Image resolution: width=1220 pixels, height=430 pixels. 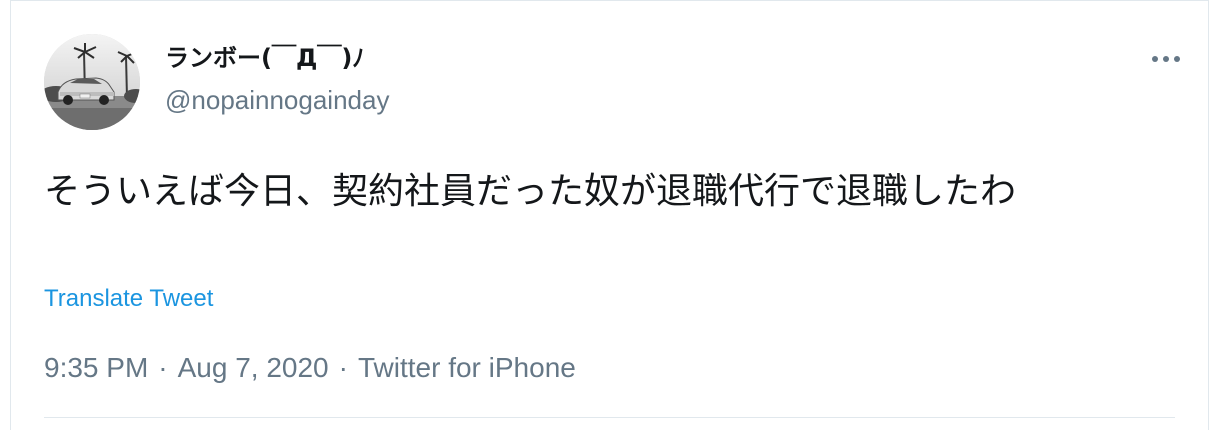 I want to click on avatar, so click(x=92, y=82).